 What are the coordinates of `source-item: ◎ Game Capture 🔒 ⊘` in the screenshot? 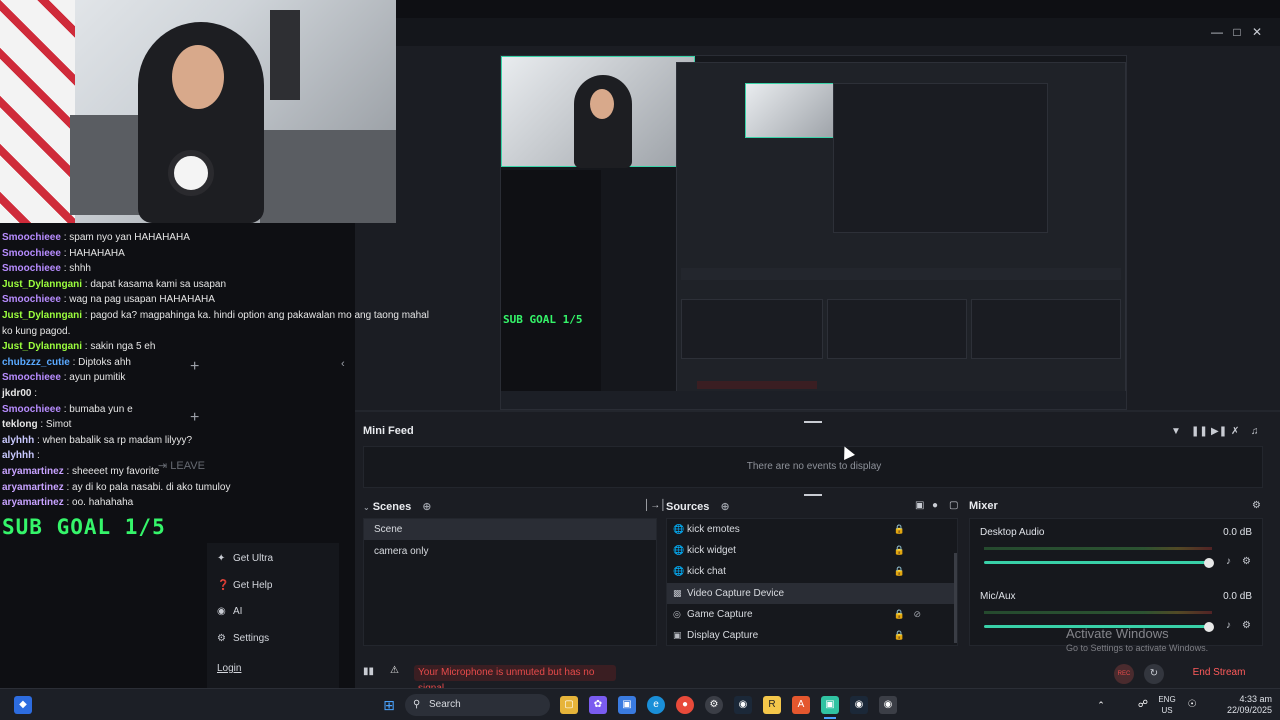 It's located at (811, 614).